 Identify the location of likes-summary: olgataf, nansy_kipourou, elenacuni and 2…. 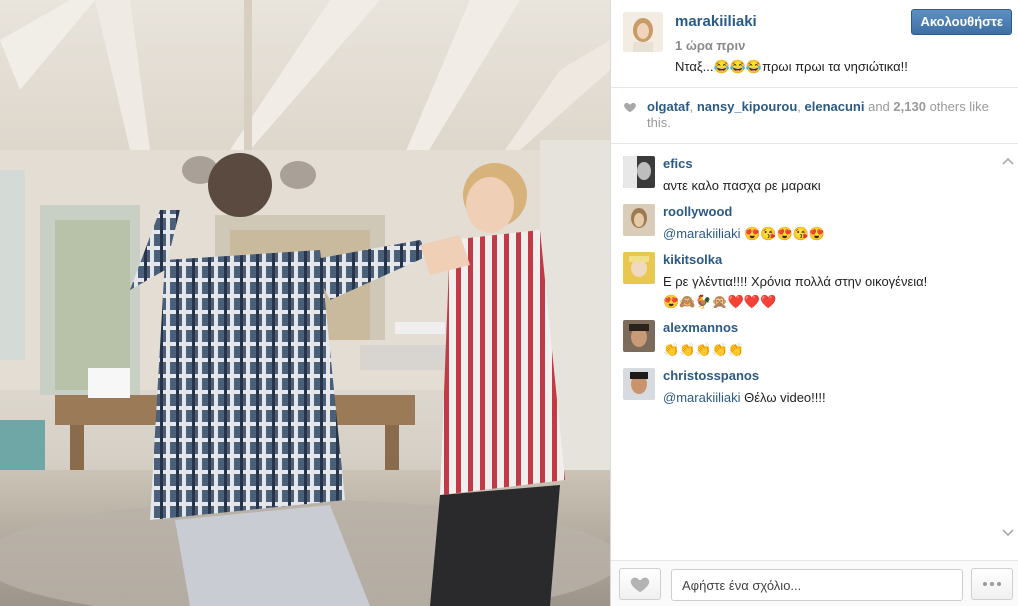
(814, 116).